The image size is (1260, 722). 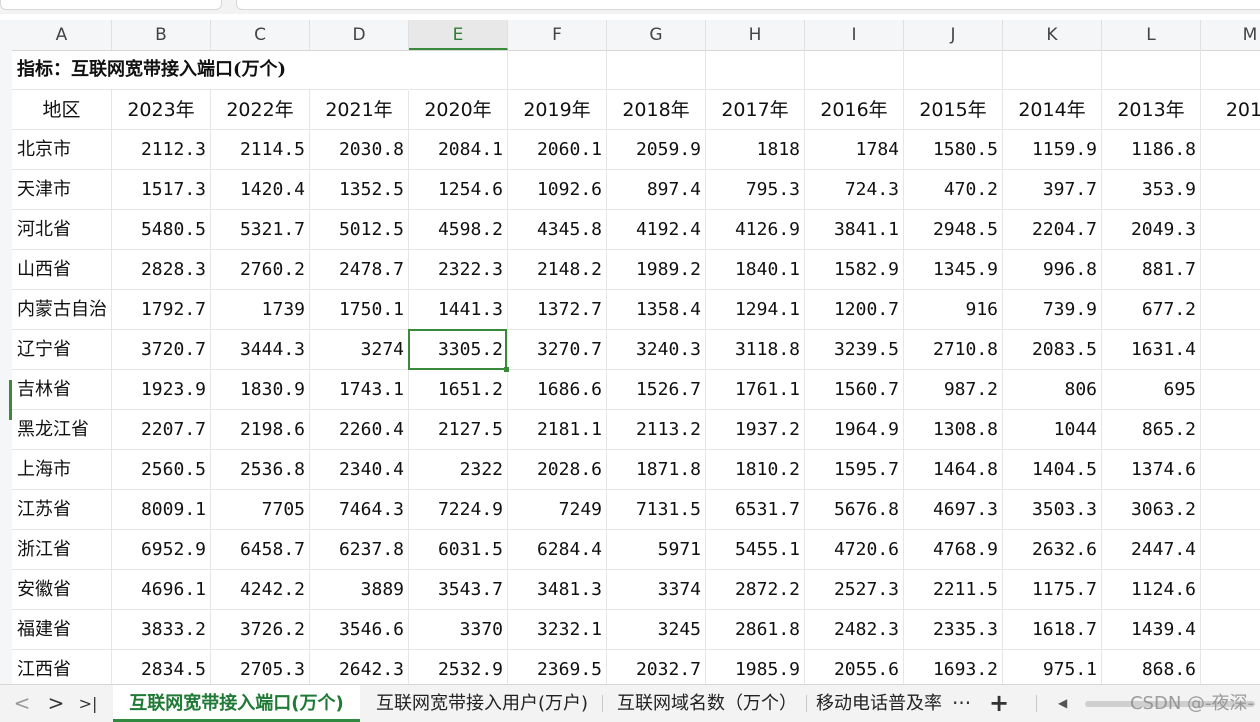 I want to click on column-header-h: H, so click(x=755, y=35).